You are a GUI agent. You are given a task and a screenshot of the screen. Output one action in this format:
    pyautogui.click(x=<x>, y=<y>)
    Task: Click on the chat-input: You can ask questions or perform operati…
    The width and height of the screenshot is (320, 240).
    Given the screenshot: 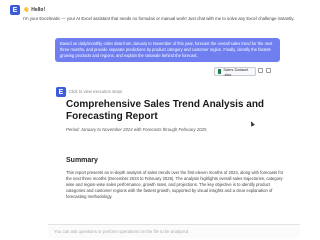 What is the action you would take?
    pyautogui.click(x=174, y=231)
    